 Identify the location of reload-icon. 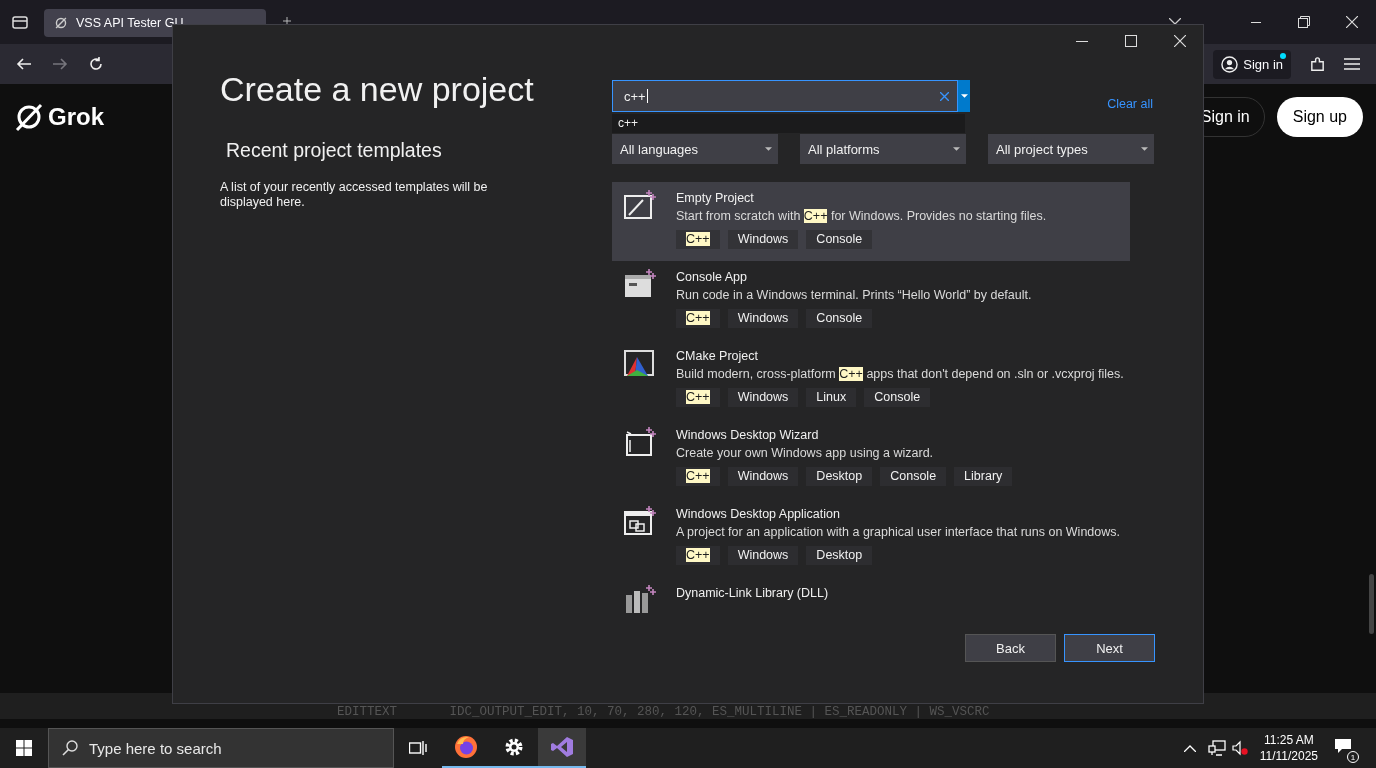
(96, 64).